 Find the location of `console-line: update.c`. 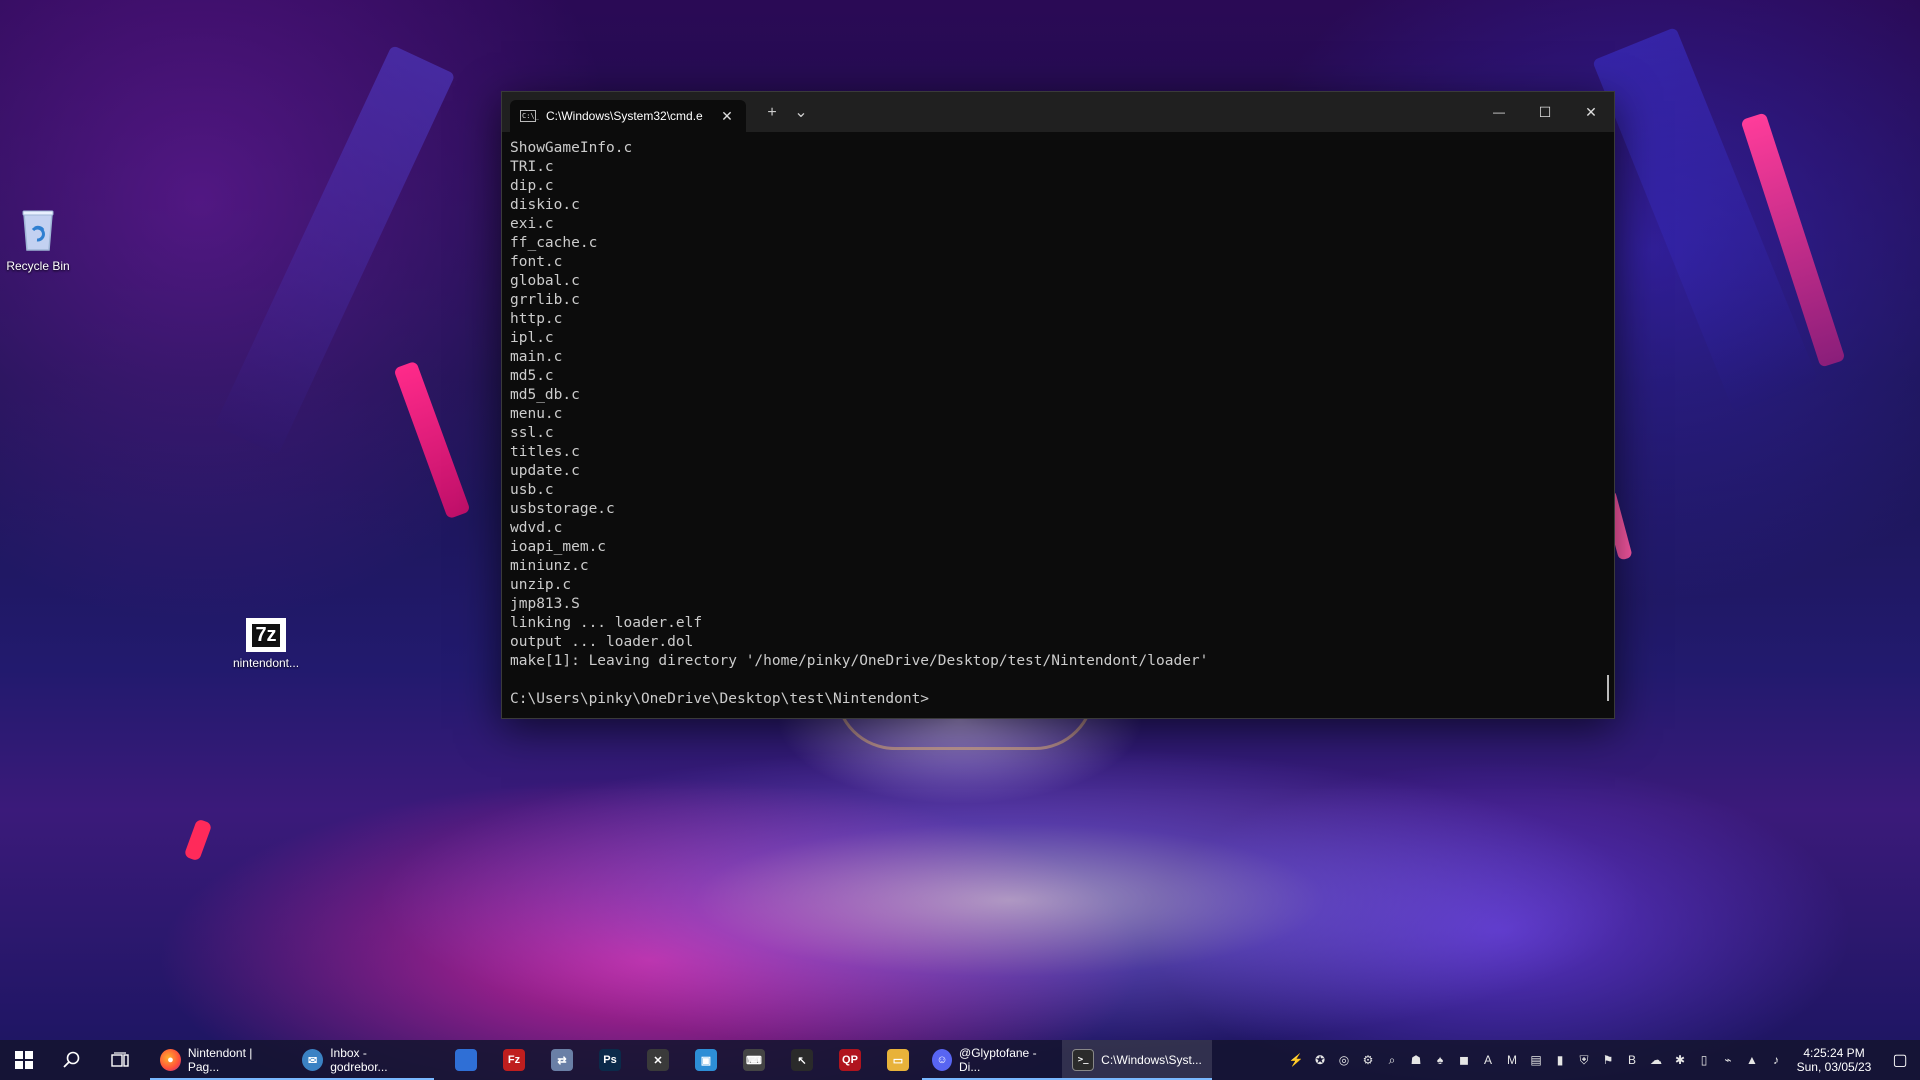

console-line: update.c is located at coordinates (545, 471).